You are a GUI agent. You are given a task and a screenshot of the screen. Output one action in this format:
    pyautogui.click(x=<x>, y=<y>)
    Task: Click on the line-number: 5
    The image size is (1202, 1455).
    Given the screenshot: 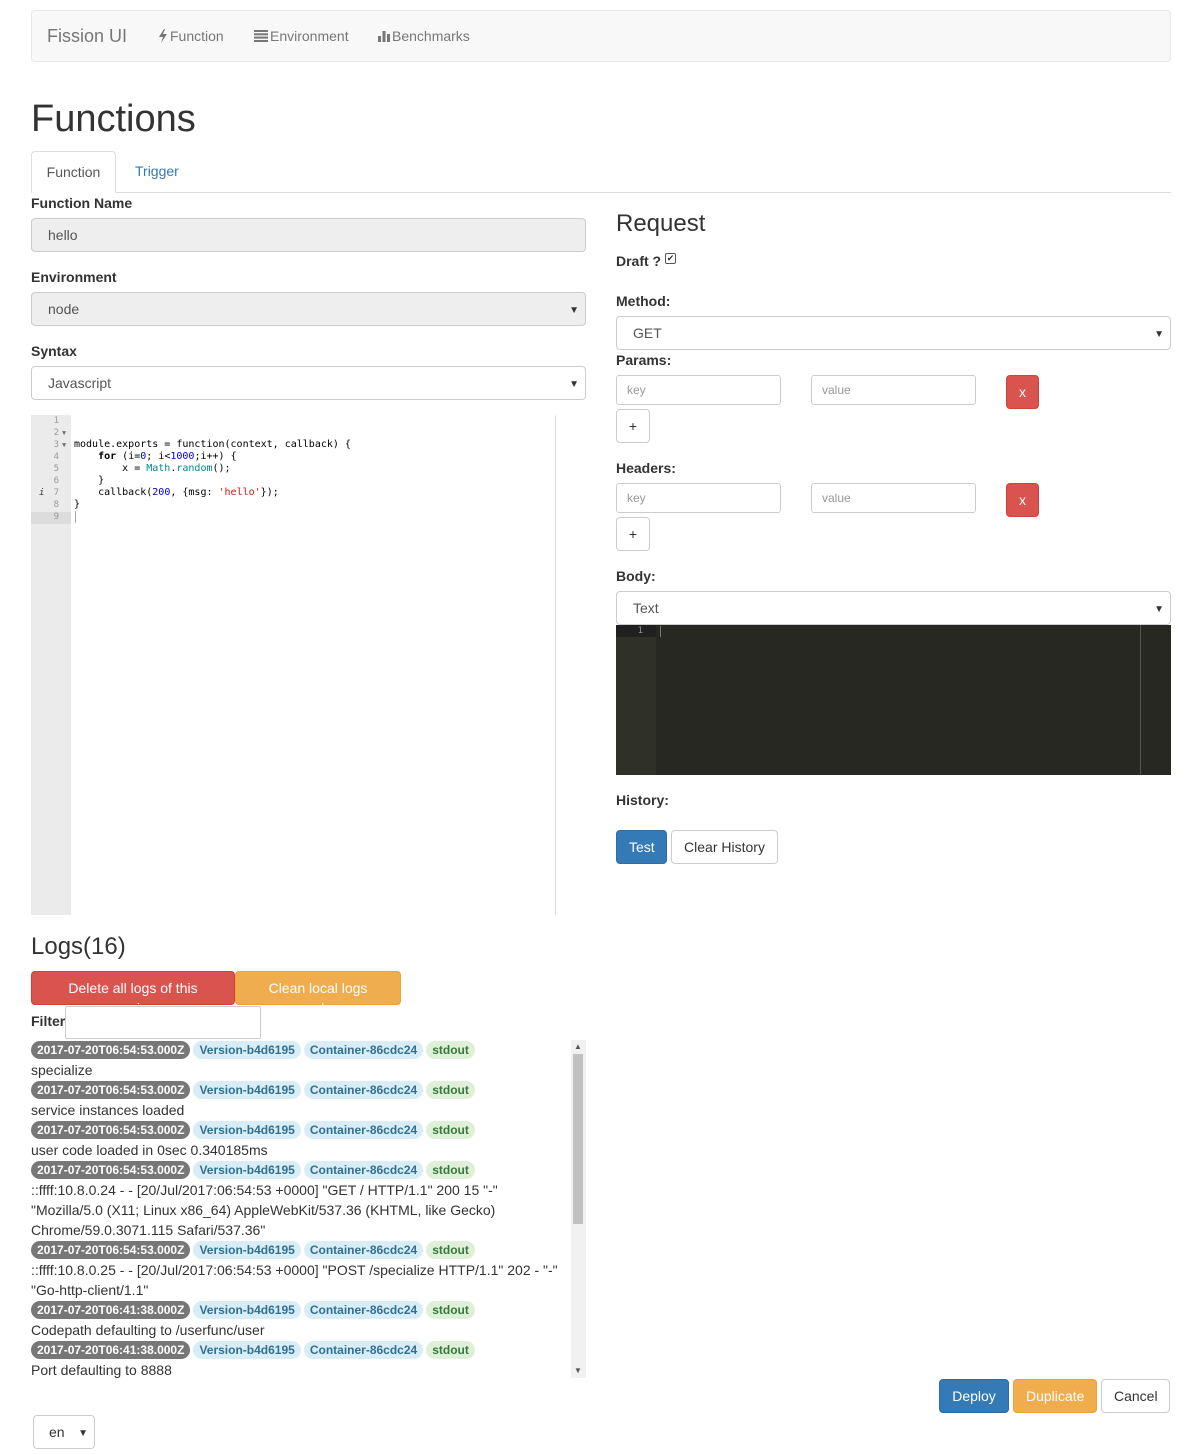 What is the action you would take?
    pyautogui.click(x=56, y=469)
    